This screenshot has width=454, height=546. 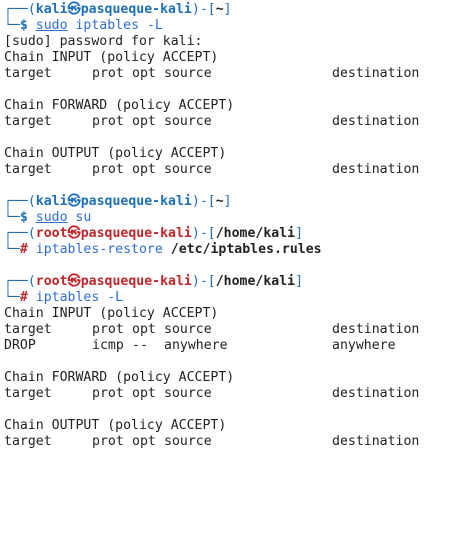 I want to click on rule-destination: anywhere, so click(x=364, y=345).